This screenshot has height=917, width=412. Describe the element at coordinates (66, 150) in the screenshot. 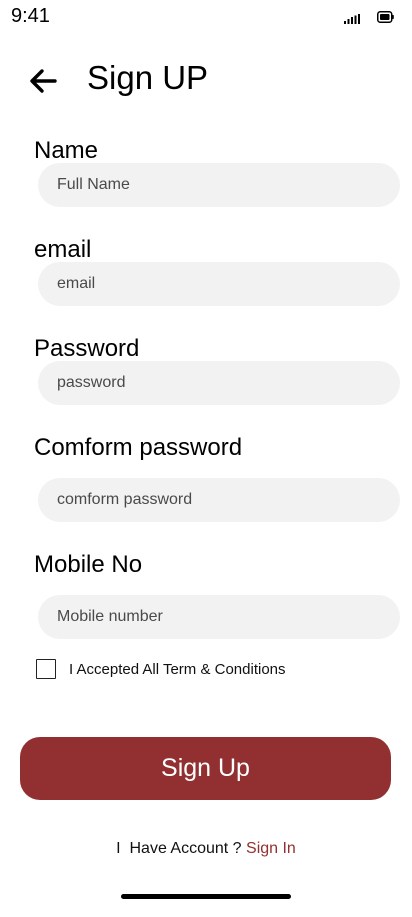

I see `name-label: Name` at that location.